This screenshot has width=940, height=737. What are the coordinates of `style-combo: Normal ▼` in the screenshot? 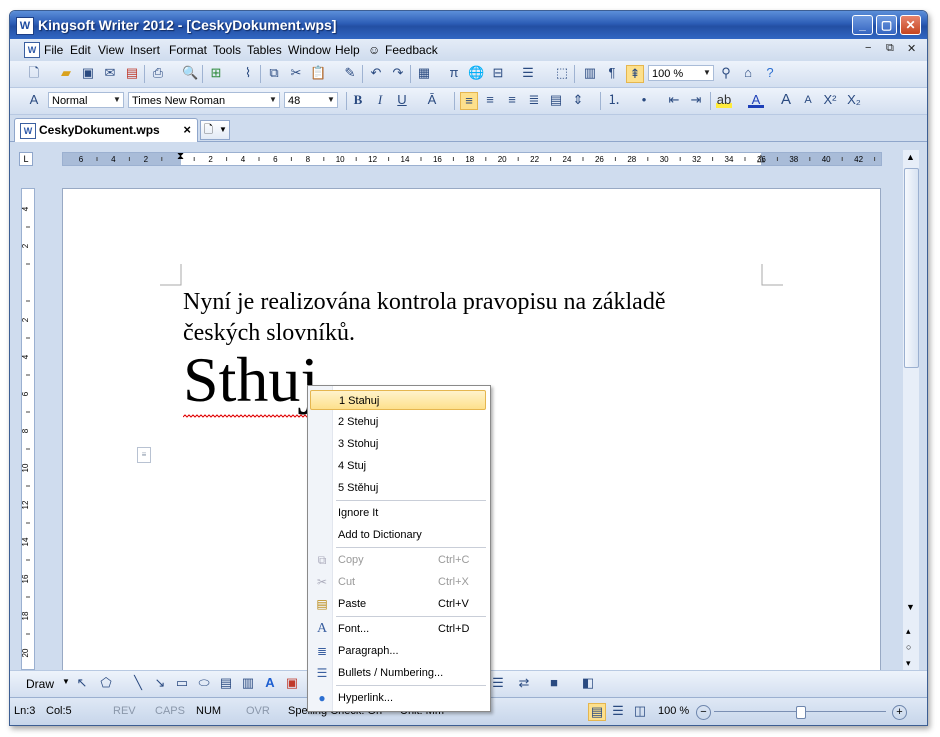 It's located at (86, 100).